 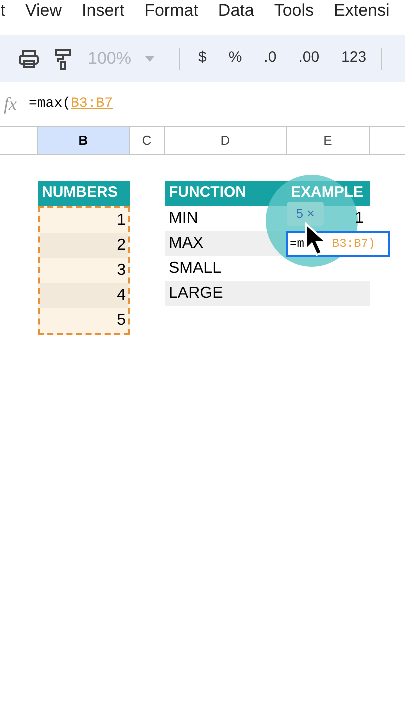 I want to click on column-header: B, so click(x=84, y=140).